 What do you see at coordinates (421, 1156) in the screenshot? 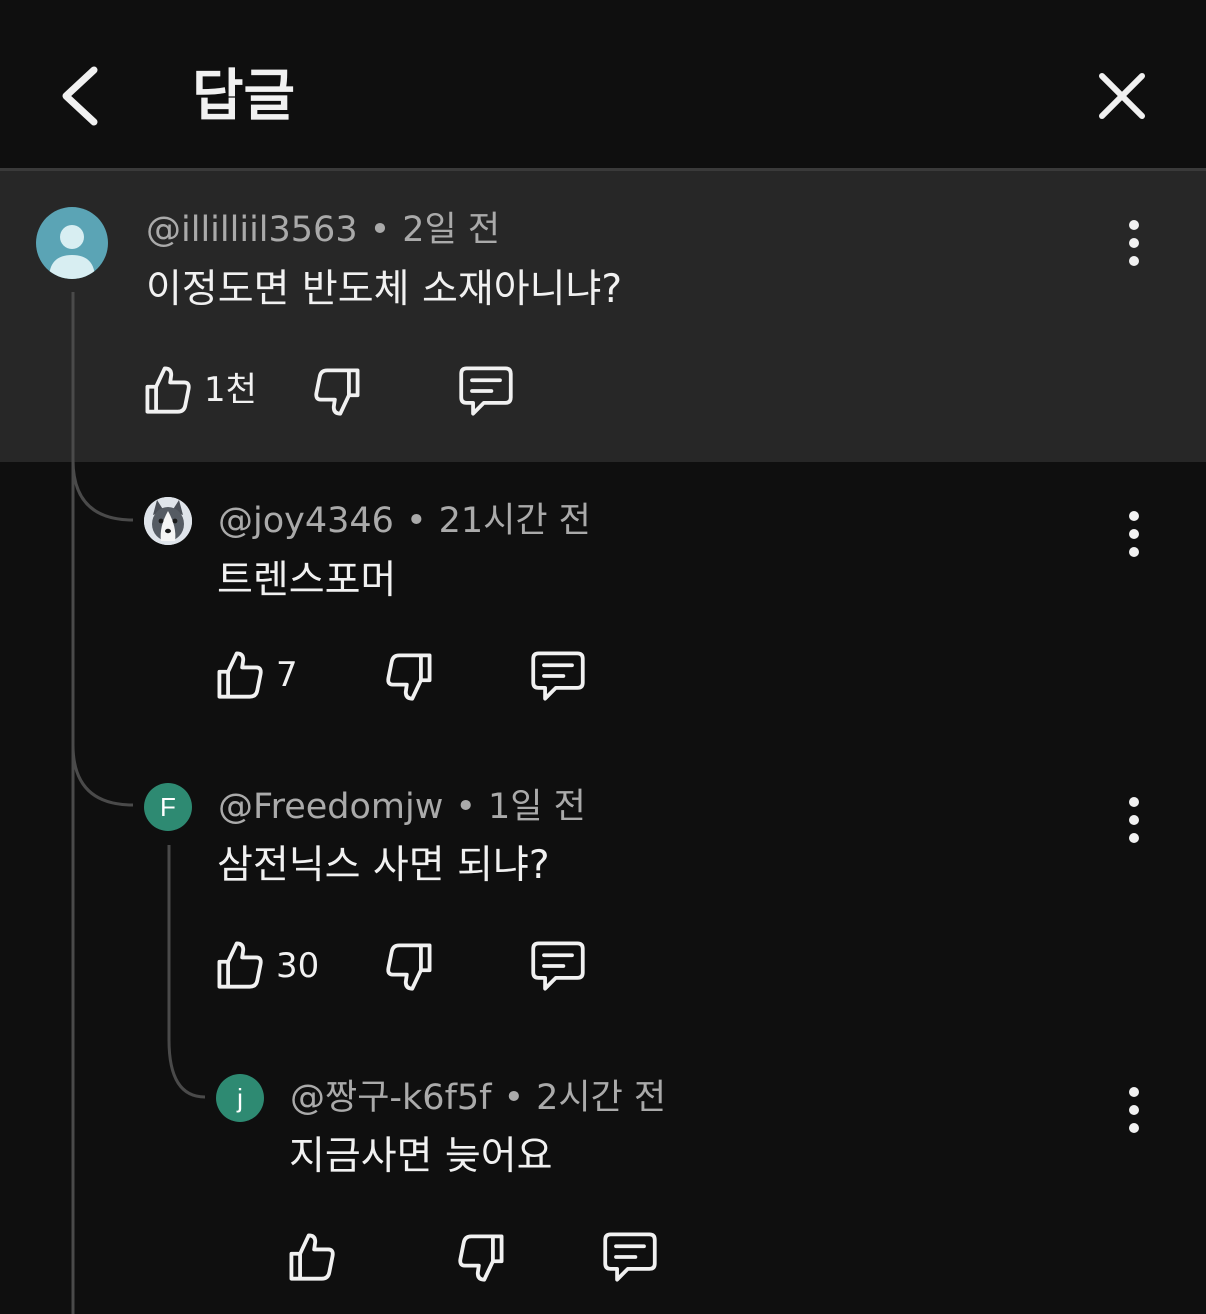
I see `comment-text: 지금사면 늦어요` at bounding box center [421, 1156].